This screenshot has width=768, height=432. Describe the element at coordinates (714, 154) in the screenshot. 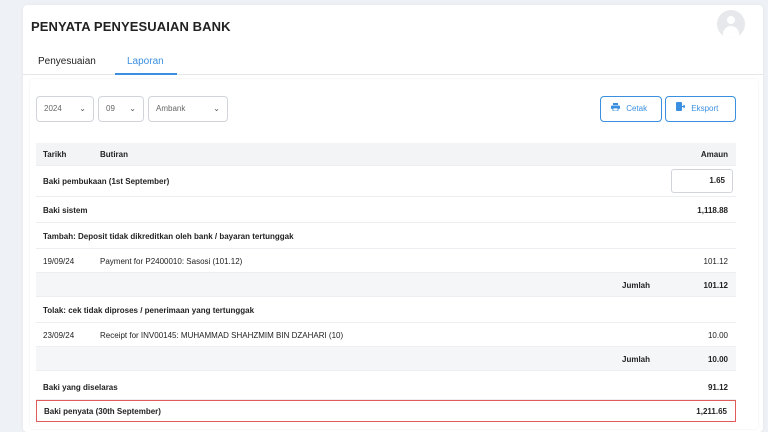

I see `col-amount: Amaun` at that location.